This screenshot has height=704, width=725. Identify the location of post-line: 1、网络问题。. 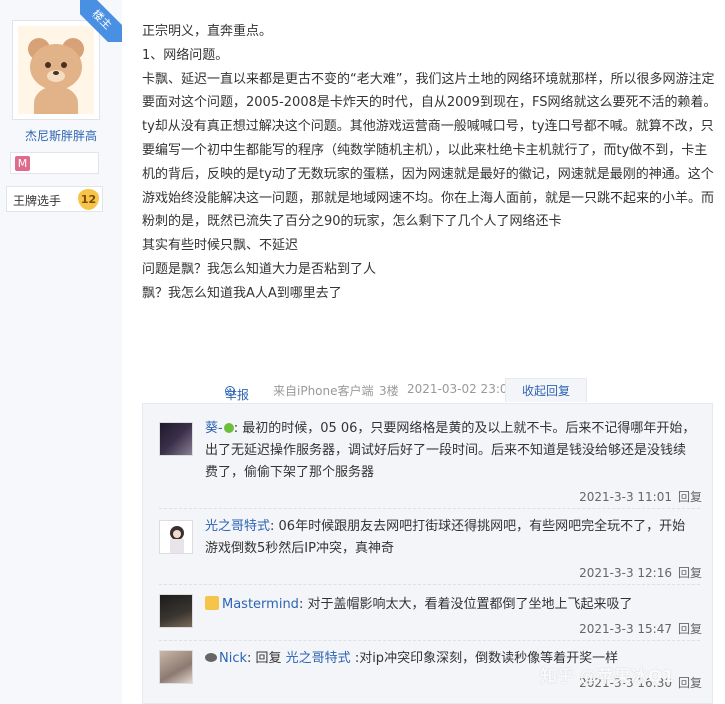
(185, 55).